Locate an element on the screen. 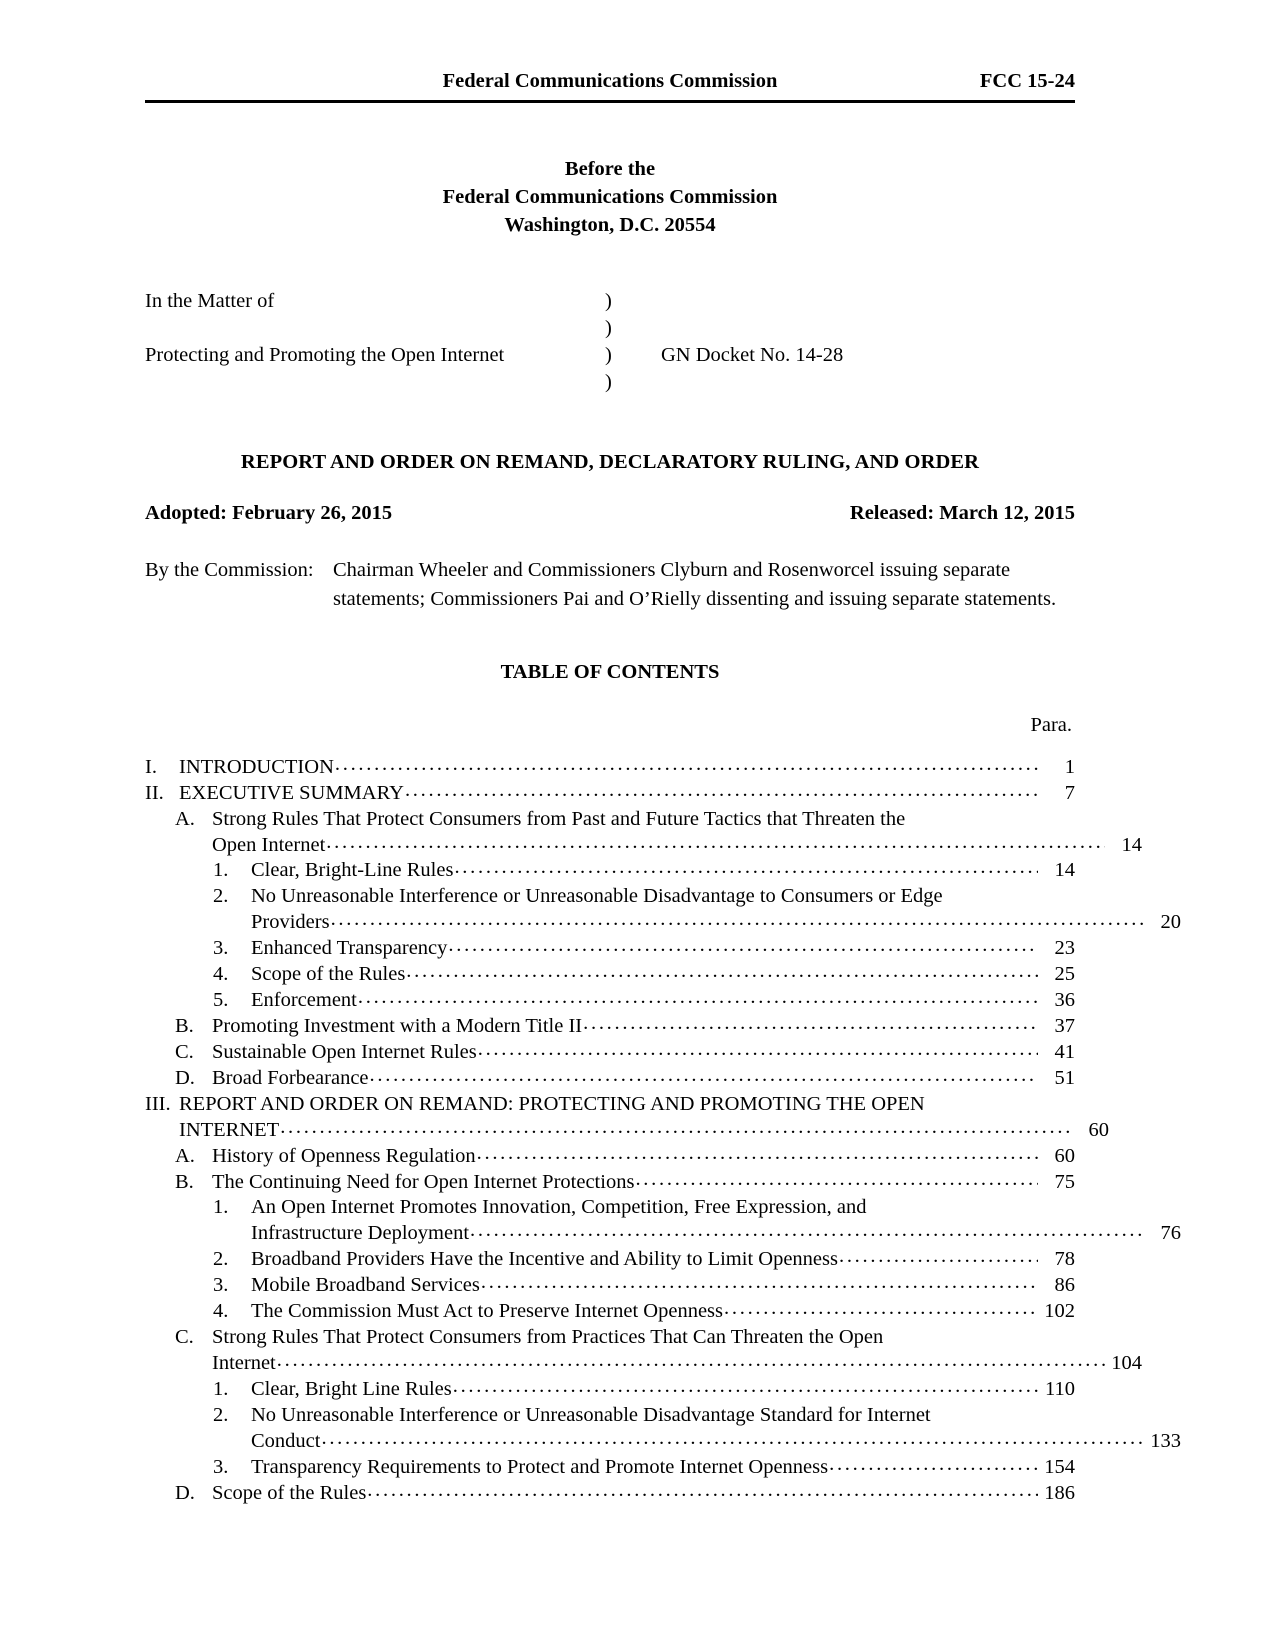 Image resolution: width=1275 pixels, height=1650 pixels. toc-entry-marker: 1. is located at coordinates (221, 870).